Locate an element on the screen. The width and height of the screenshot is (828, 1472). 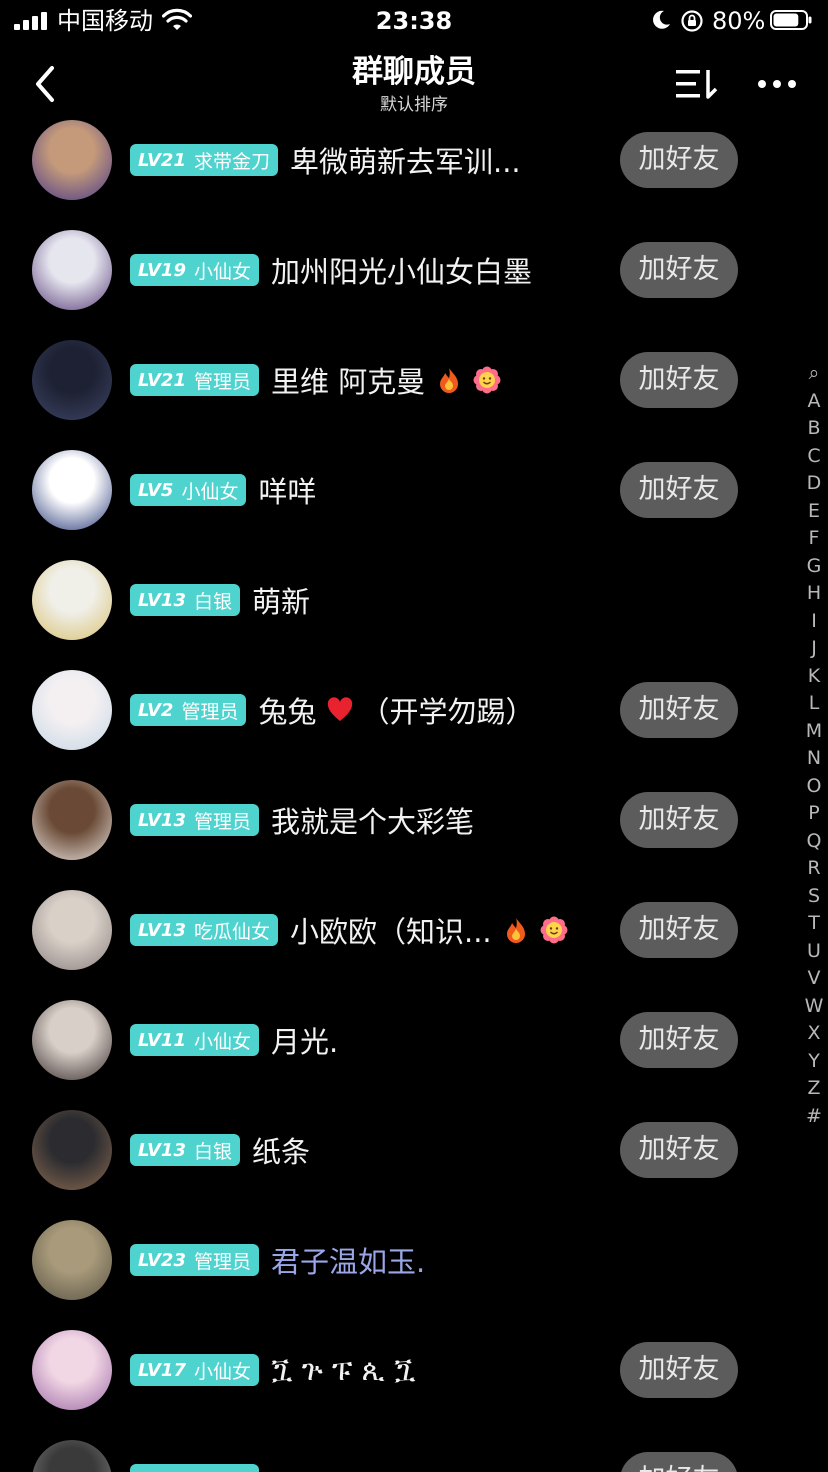
index-letter: D is located at coordinates (814, 484).